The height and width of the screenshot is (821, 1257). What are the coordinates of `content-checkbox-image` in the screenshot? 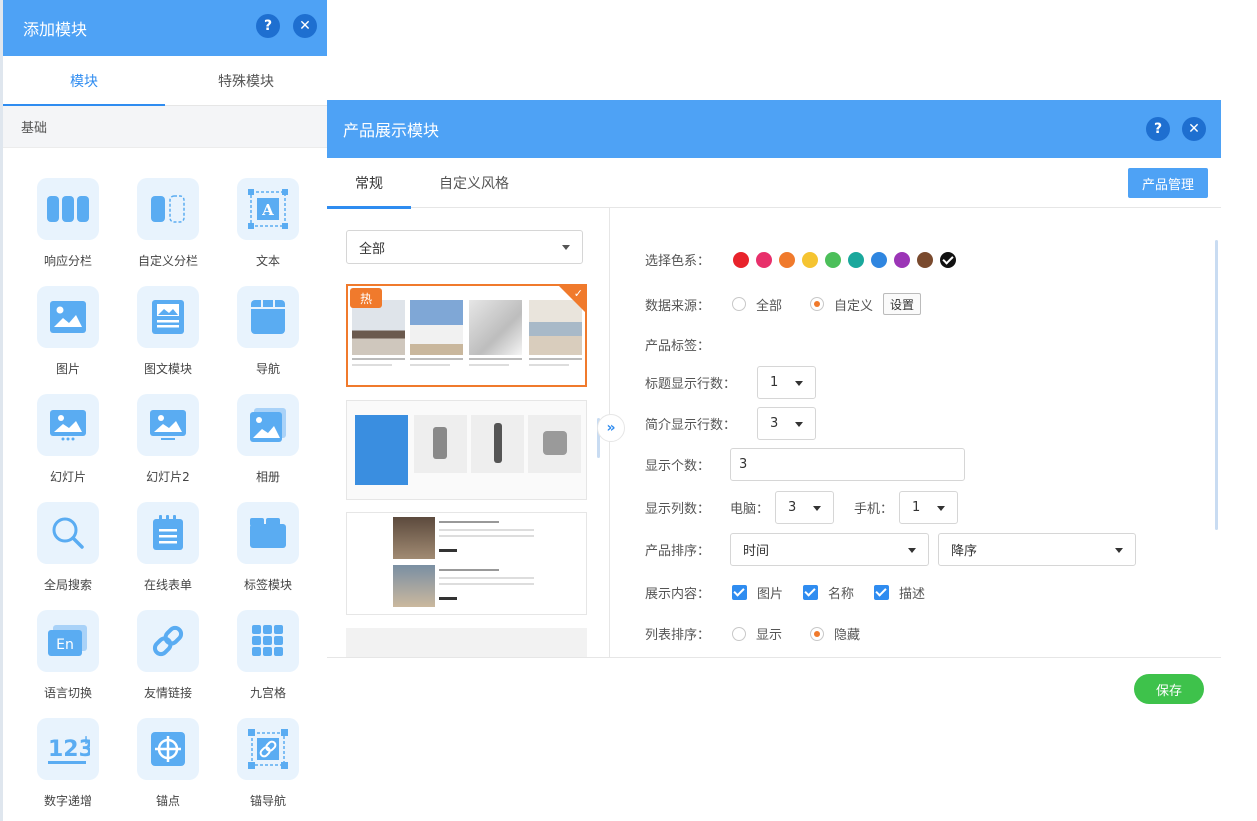 It's located at (739, 592).